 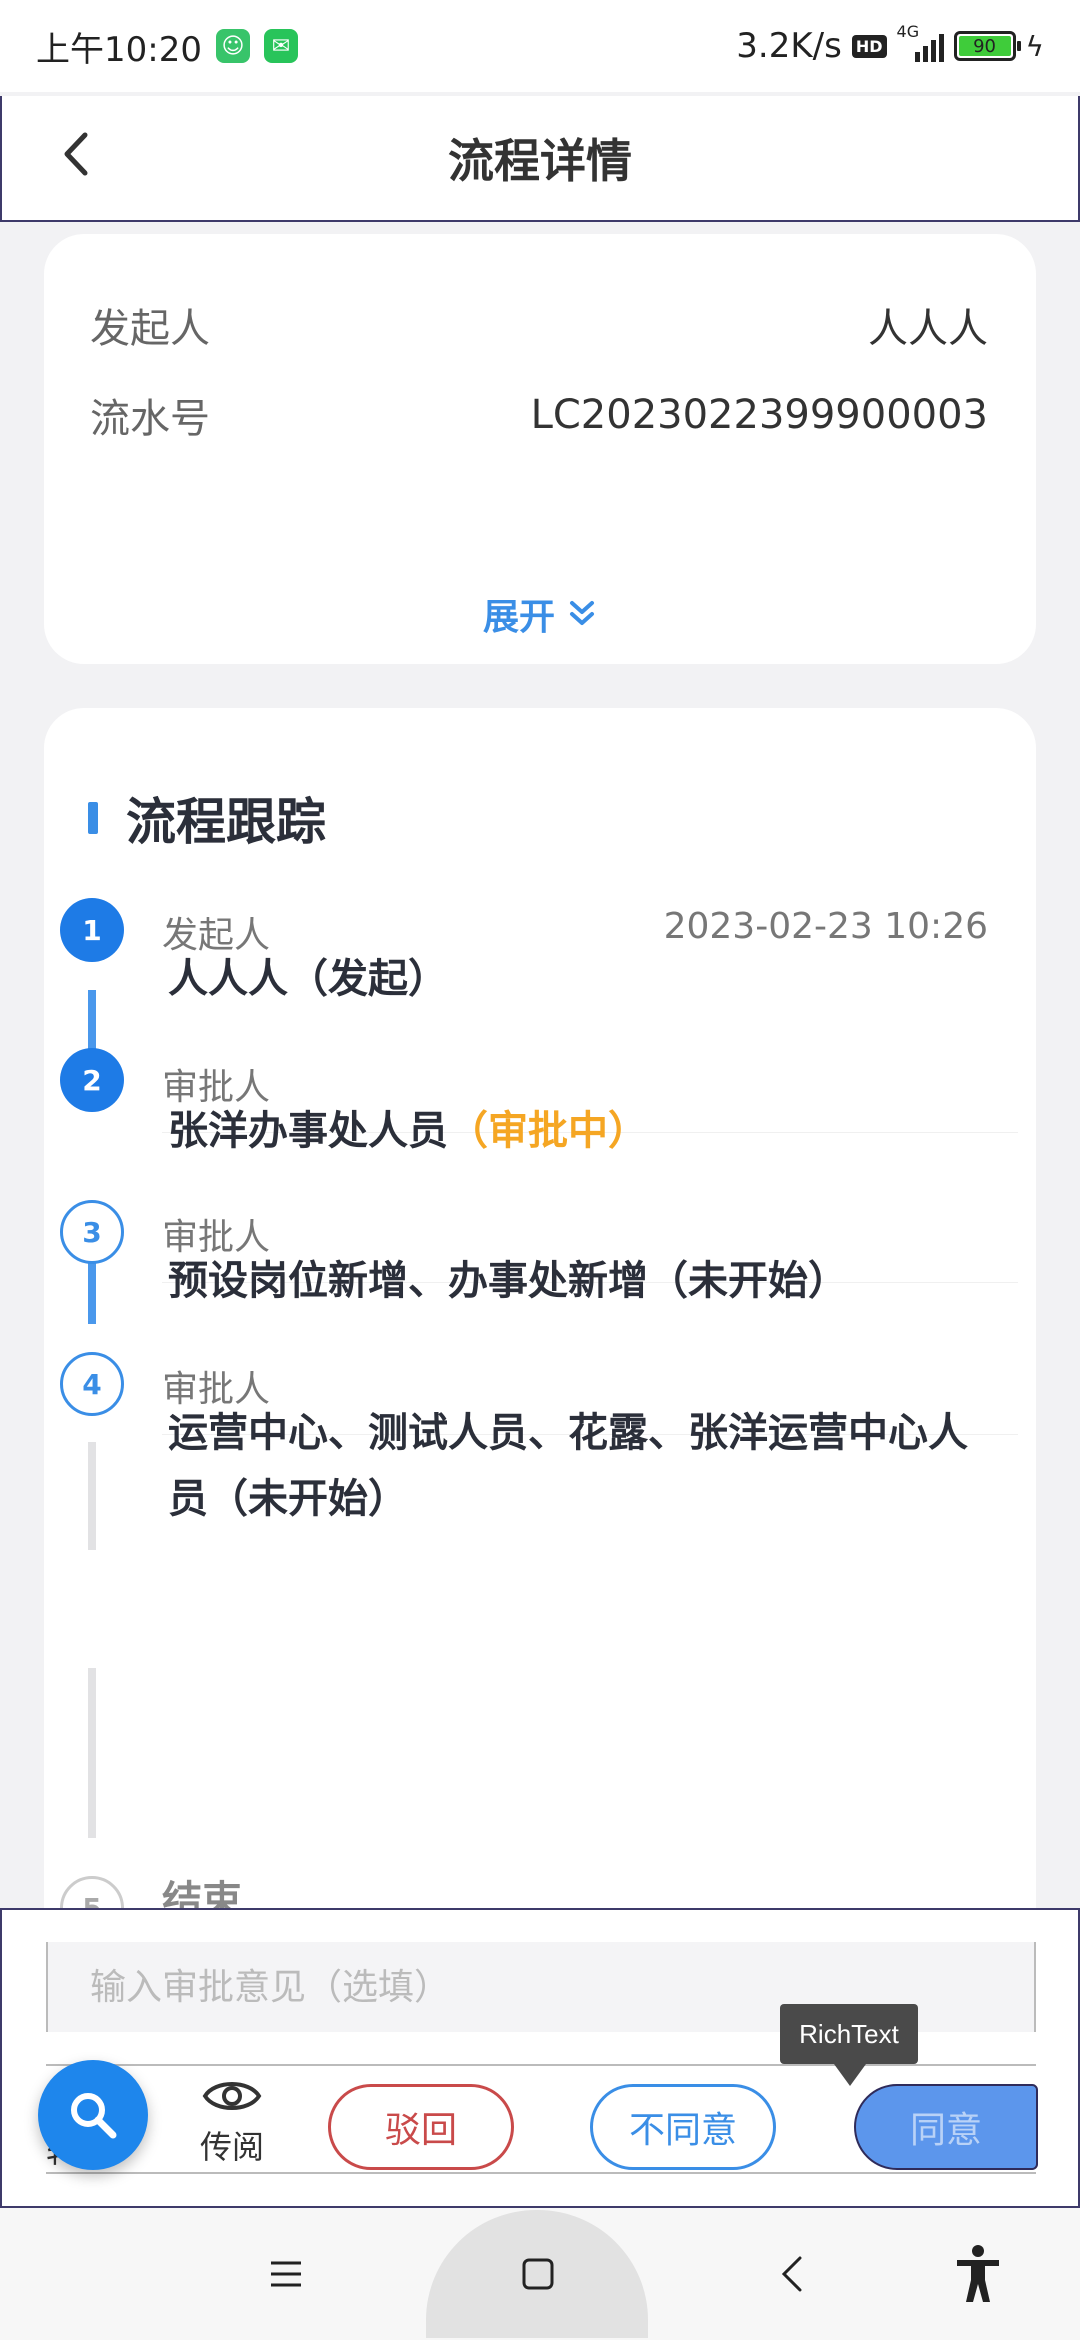 I want to click on chevron-left-icon, so click(x=76, y=154).